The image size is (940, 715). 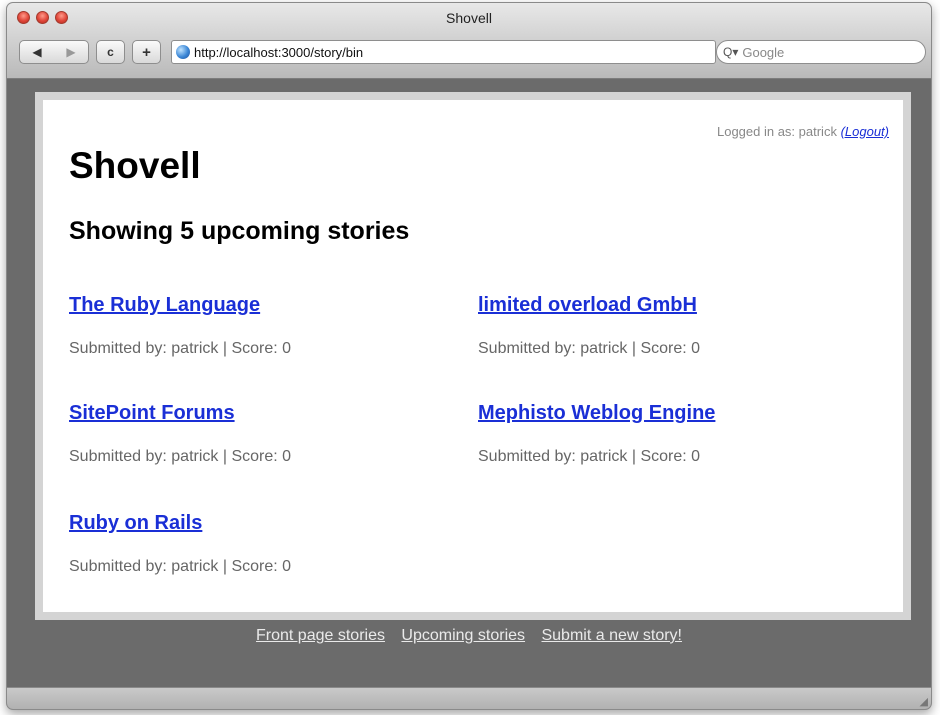 I want to click on window-statusbar: ◢, so click(x=469, y=698).